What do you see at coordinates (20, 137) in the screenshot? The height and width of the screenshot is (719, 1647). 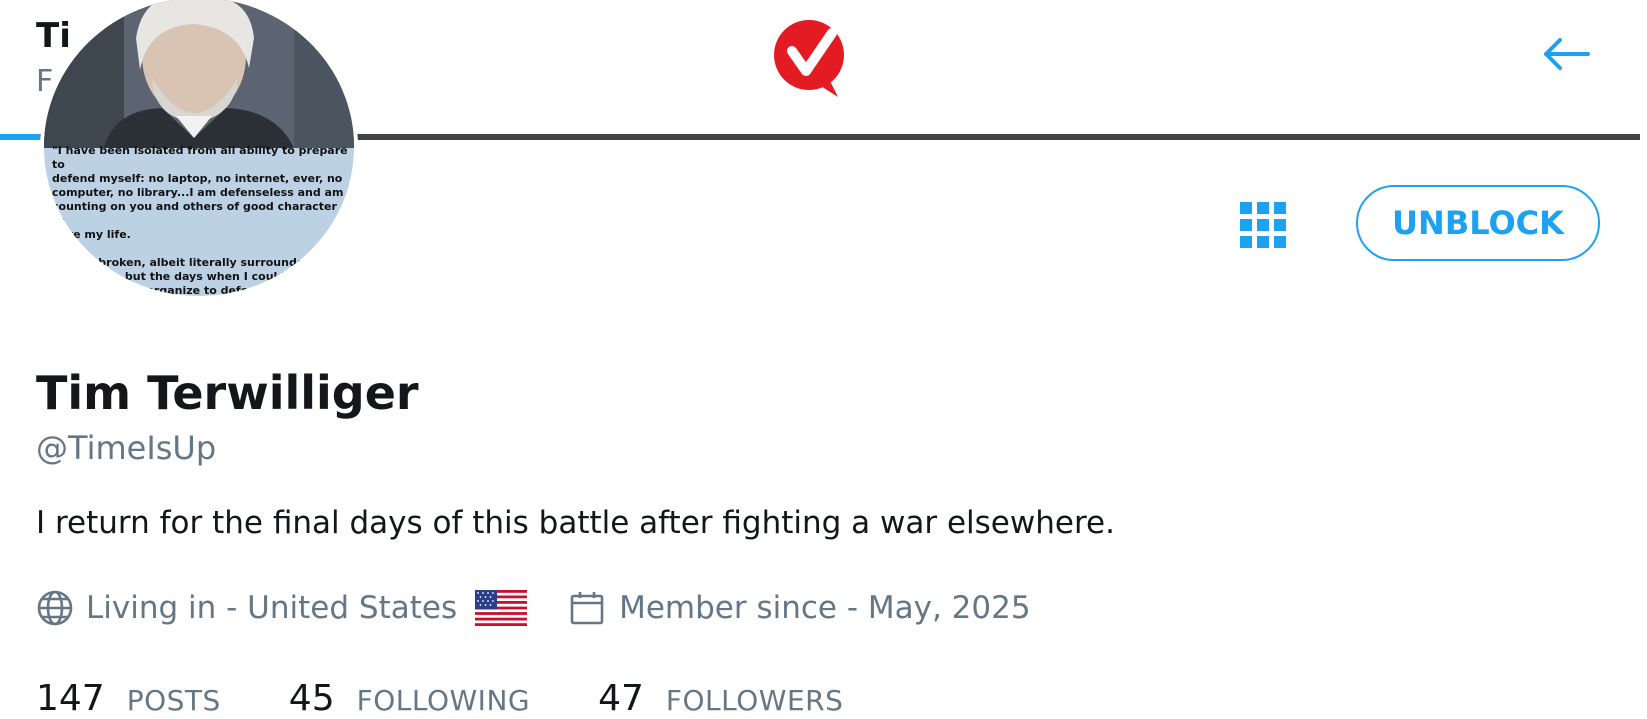 I see `header-divider-accent` at bounding box center [20, 137].